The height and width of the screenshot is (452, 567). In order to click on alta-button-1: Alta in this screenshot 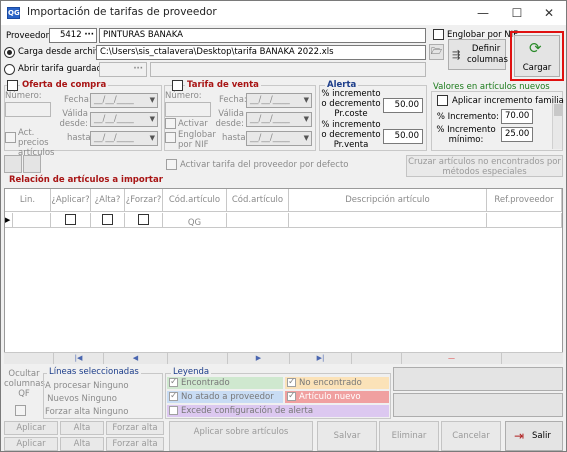, I will do `click(82, 428)`.